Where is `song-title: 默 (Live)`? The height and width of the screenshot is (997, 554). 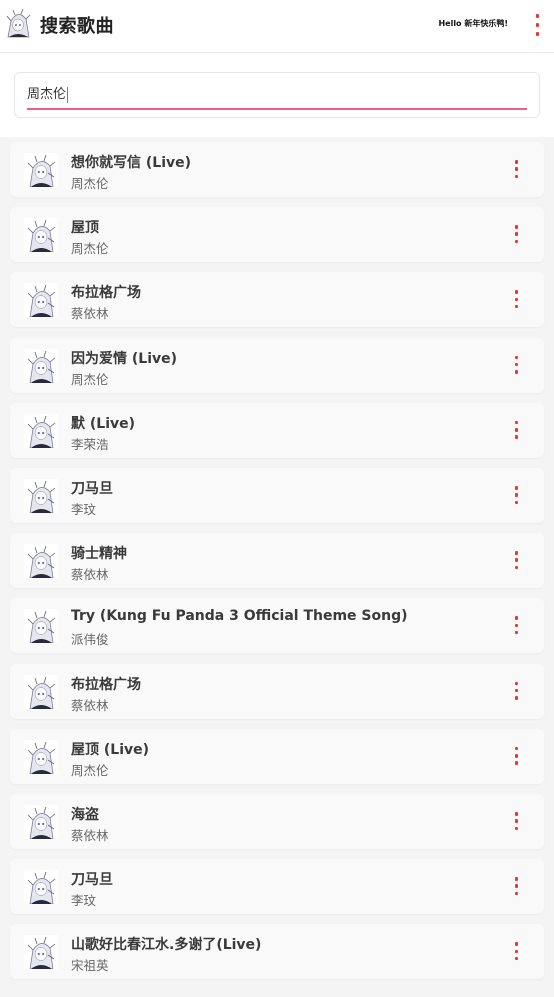 song-title: 默 (Live) is located at coordinates (103, 423).